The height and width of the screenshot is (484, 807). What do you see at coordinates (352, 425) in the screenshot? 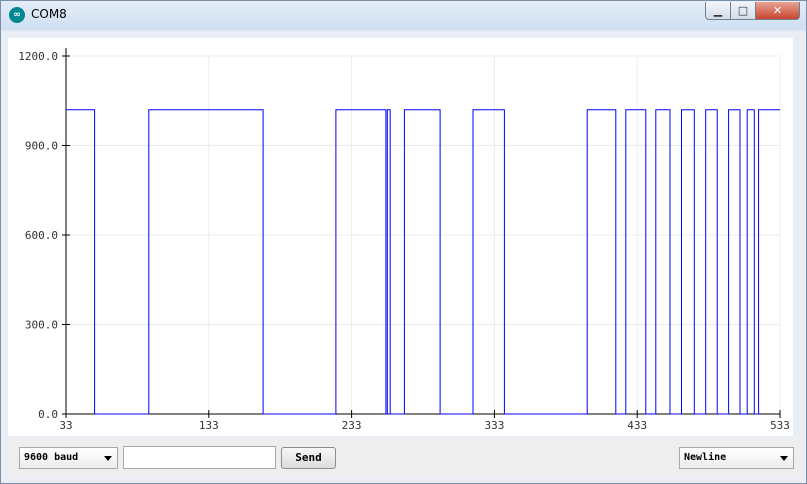
I see `x-tick-label: 233` at bounding box center [352, 425].